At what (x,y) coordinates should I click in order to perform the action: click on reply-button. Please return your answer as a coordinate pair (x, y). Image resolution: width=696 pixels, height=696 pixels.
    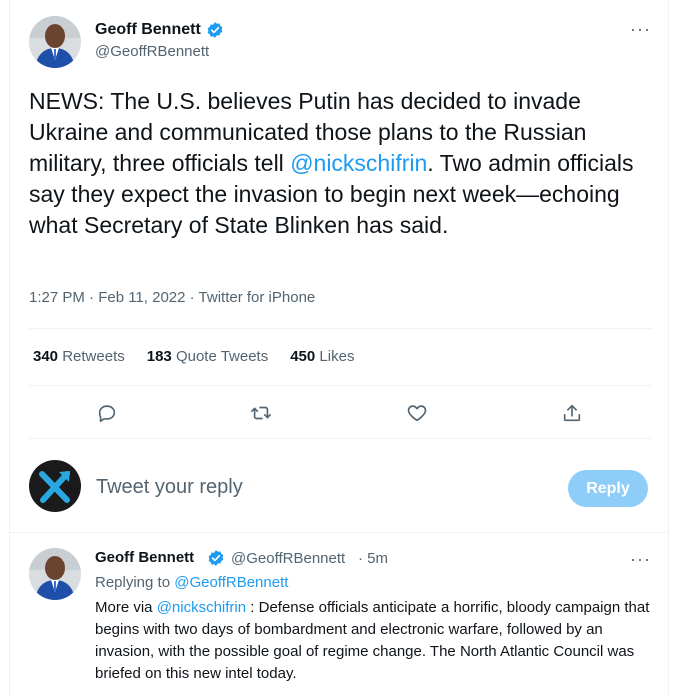
    Looking at the image, I should click on (107, 413).